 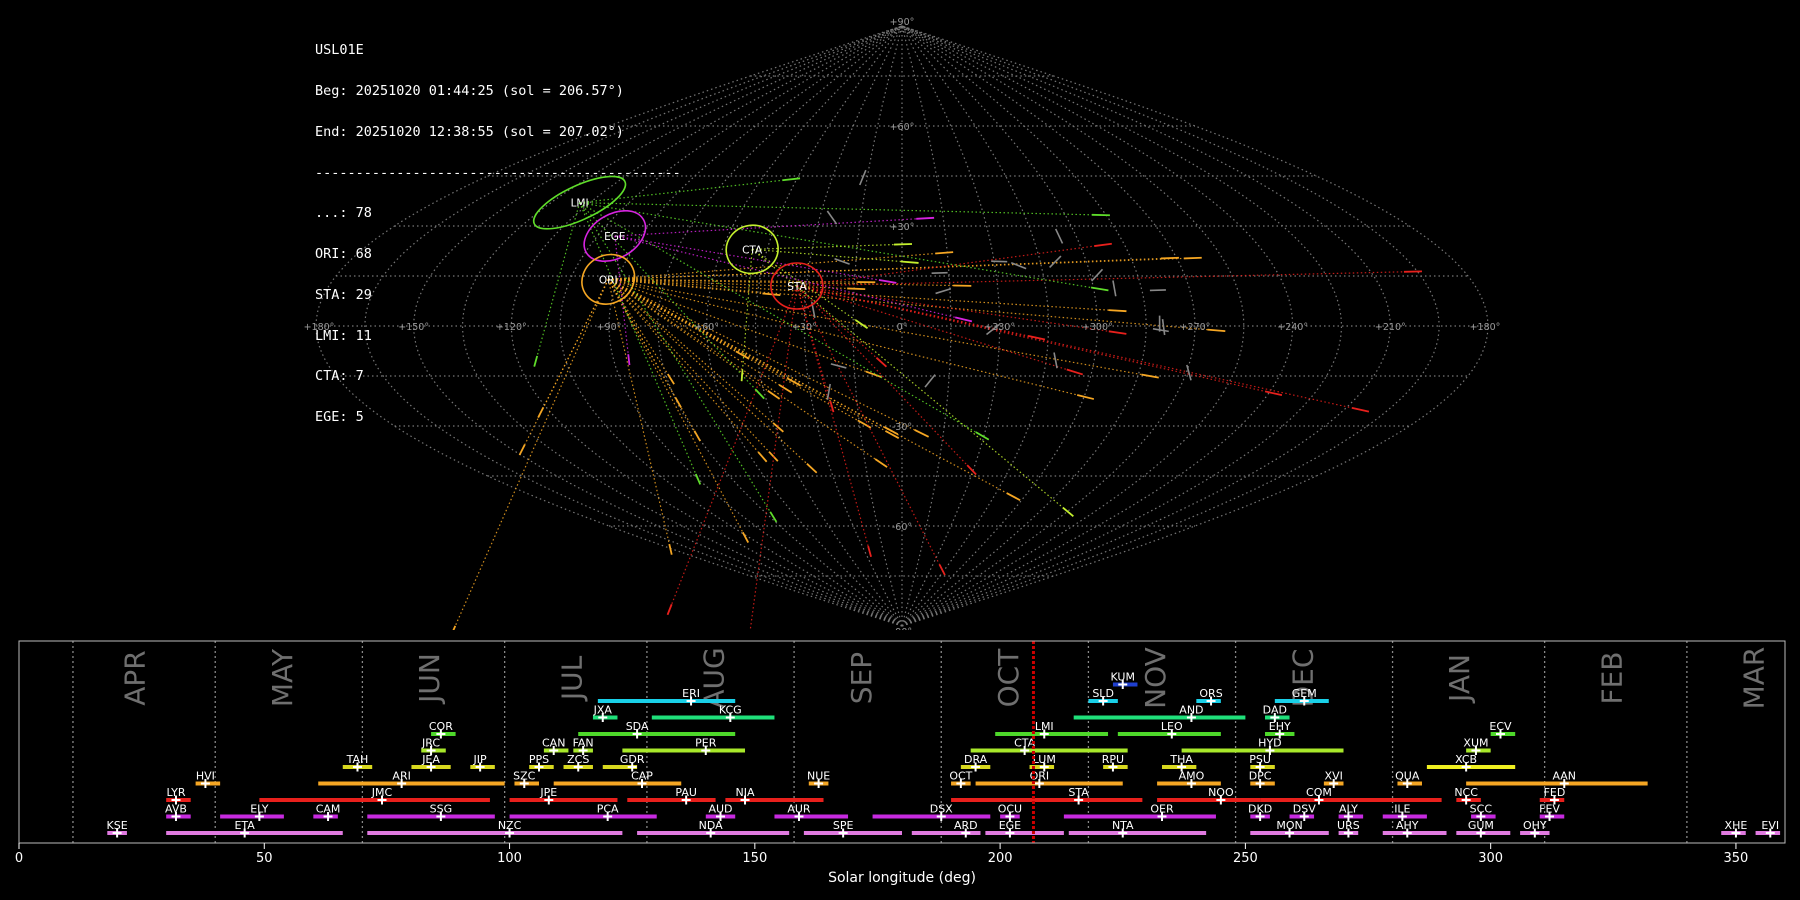 I want to click on shower-code-label: GEM, so click(x=1304, y=693).